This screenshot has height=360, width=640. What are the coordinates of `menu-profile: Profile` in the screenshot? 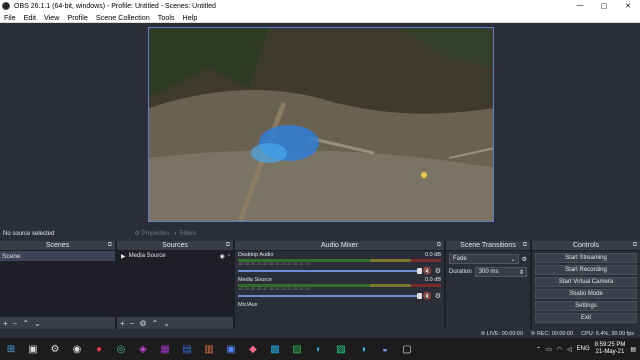 It's located at (77, 17).